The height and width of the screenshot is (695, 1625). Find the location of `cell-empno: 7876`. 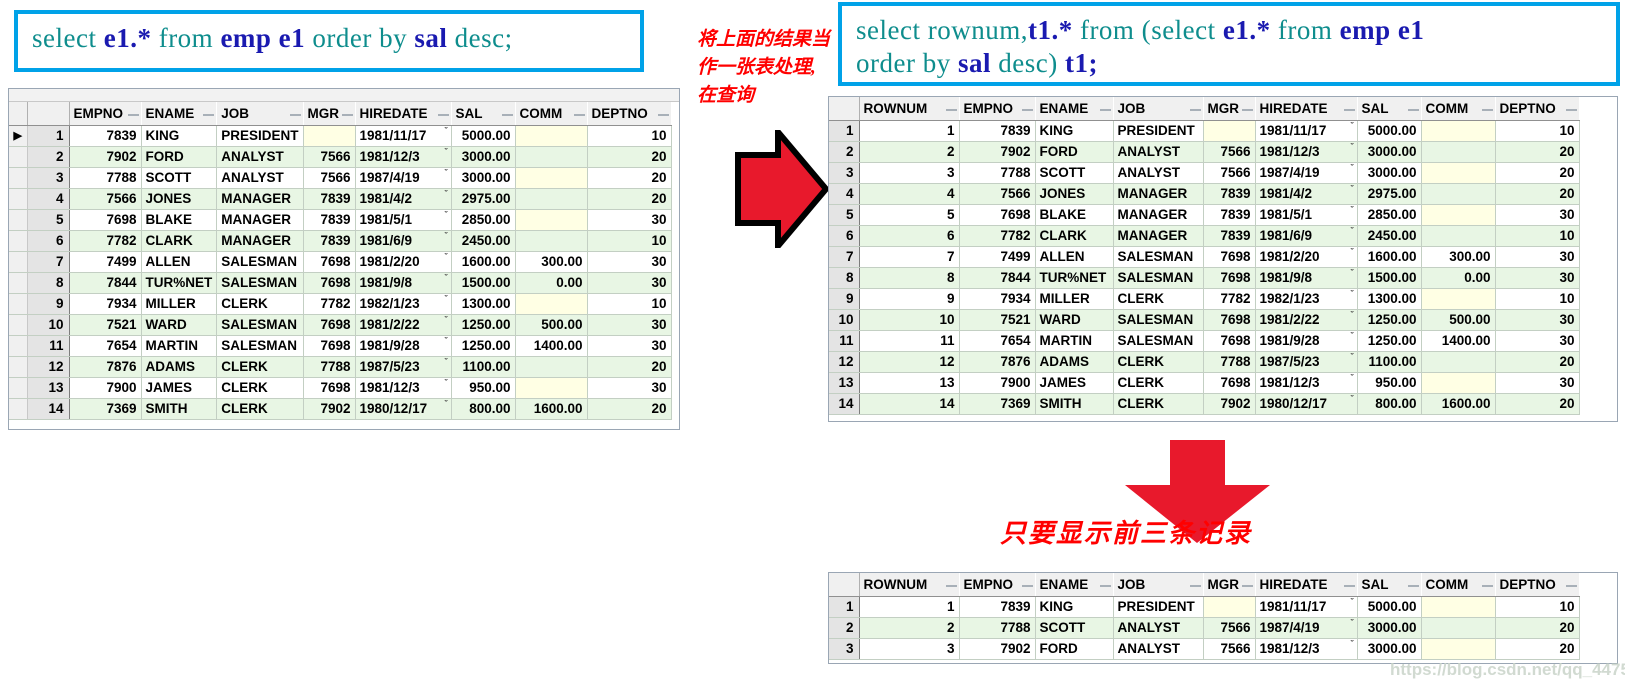

cell-empno: 7876 is located at coordinates (997, 362).